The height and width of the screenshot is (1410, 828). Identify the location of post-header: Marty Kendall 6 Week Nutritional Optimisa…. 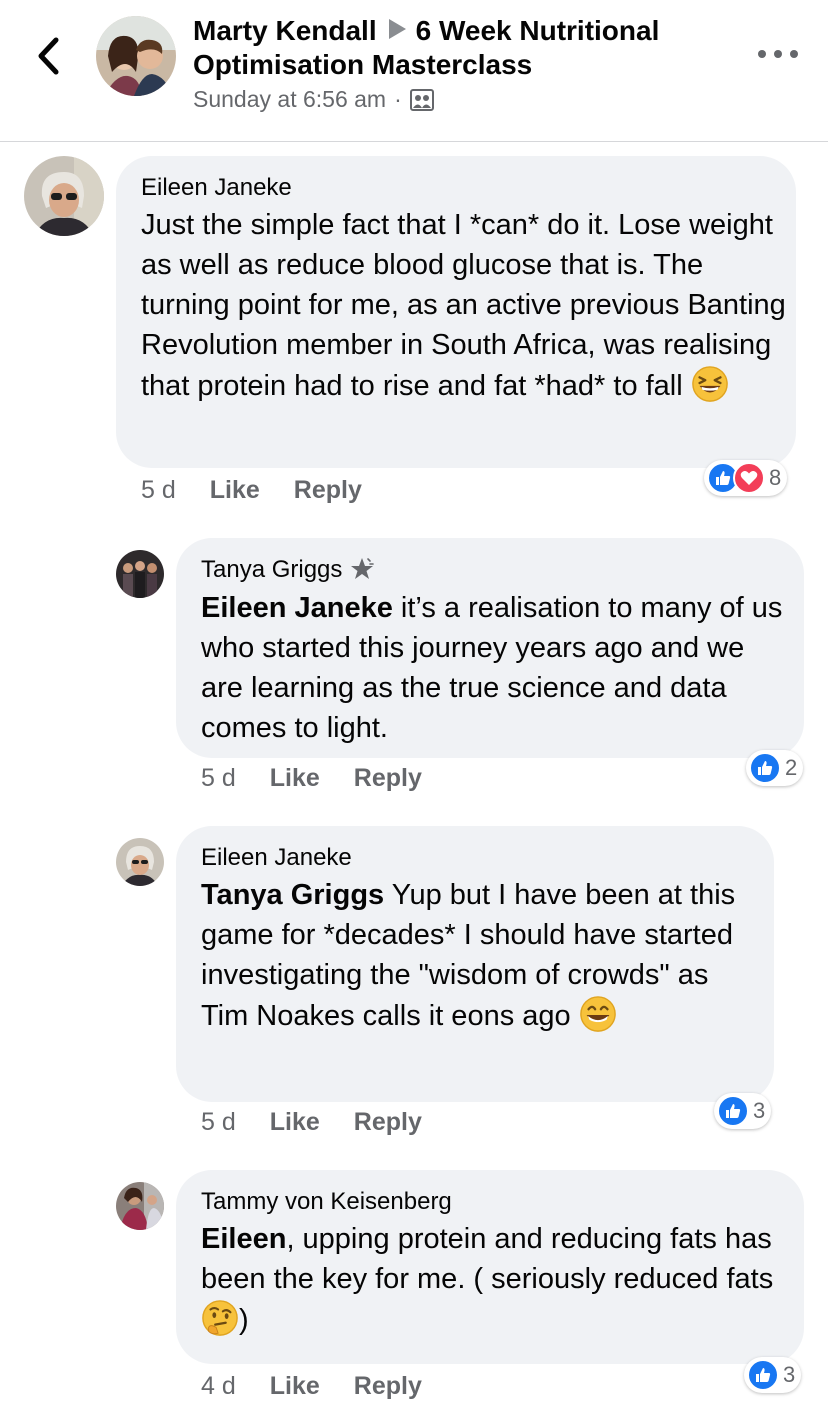
(414, 71).